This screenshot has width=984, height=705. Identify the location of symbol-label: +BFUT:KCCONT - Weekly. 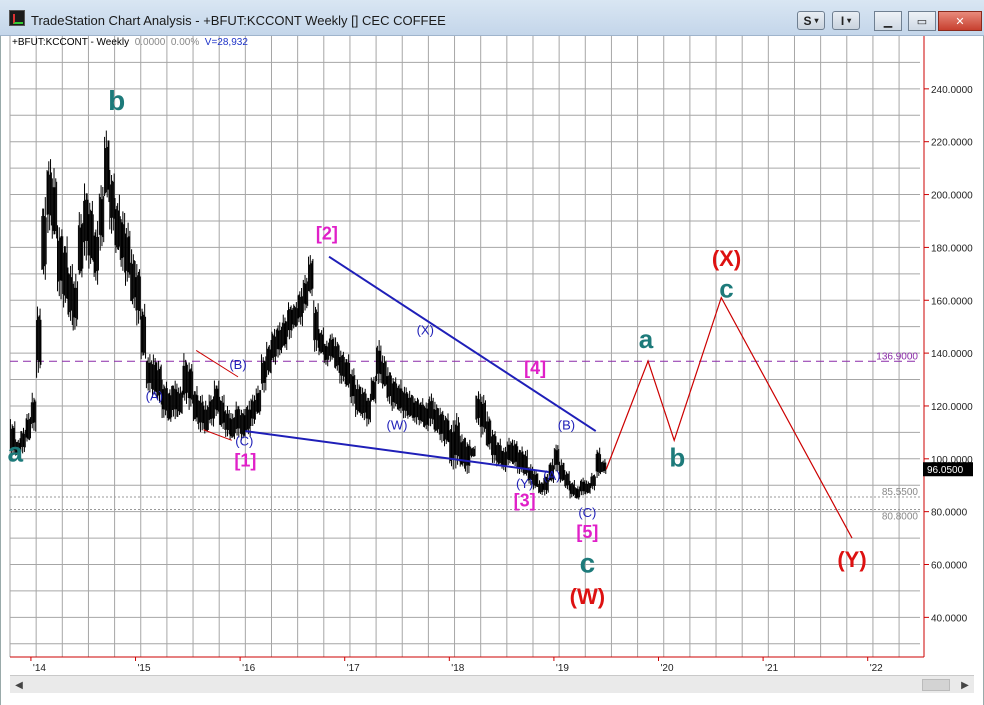
(71, 42).